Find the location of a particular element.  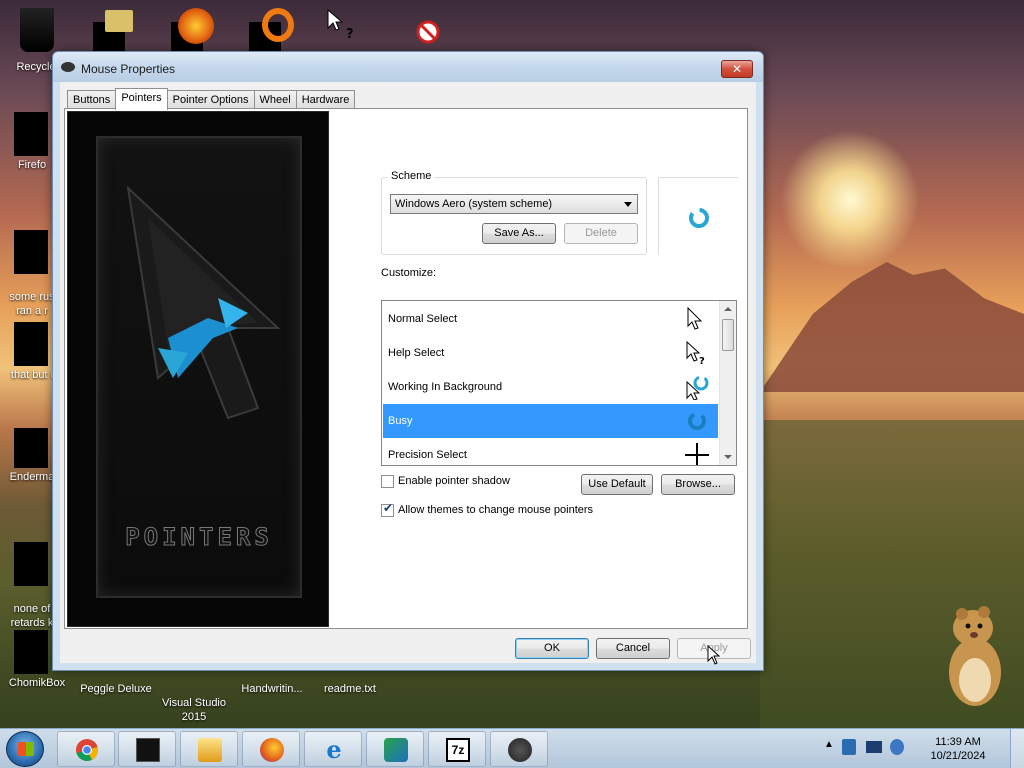

customize-label: Customize: is located at coordinates (409, 273).